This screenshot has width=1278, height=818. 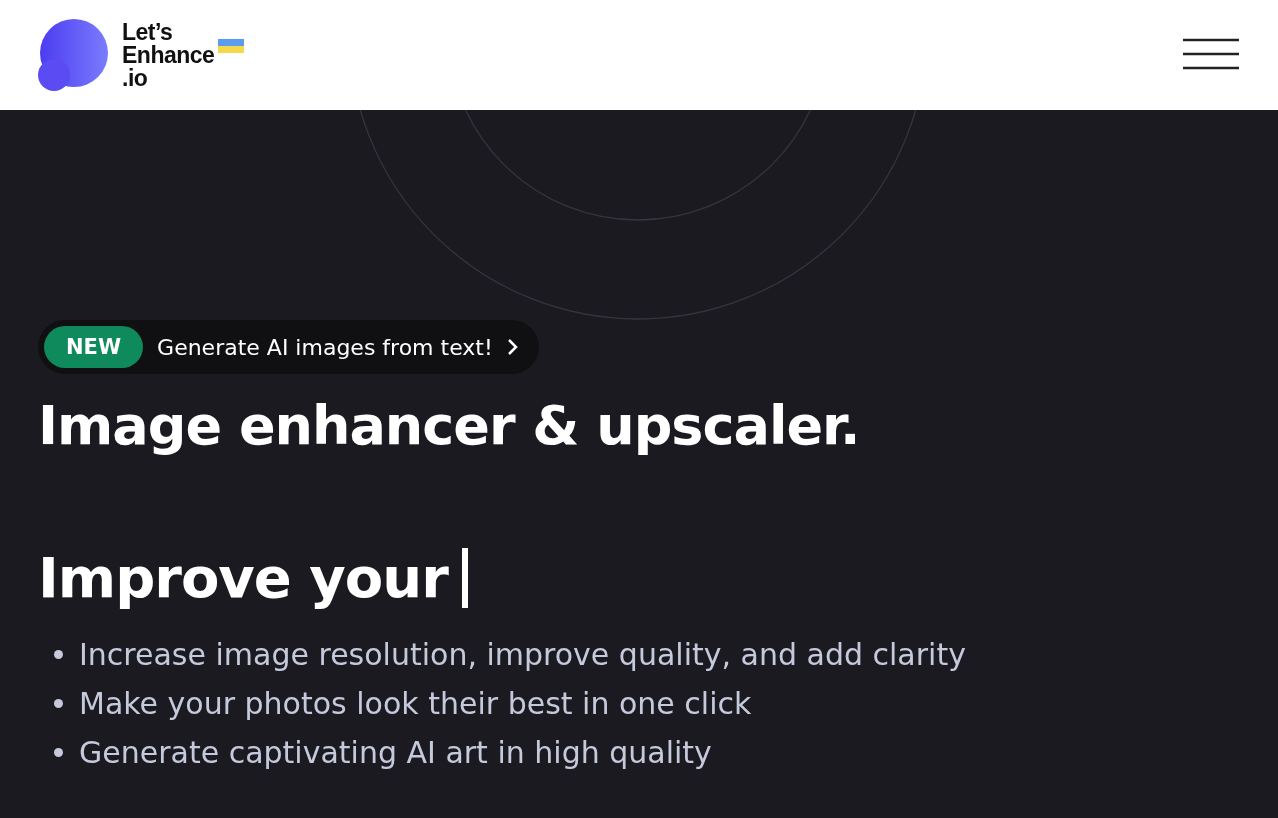 I want to click on chevron-right-icon, so click(x=512, y=347).